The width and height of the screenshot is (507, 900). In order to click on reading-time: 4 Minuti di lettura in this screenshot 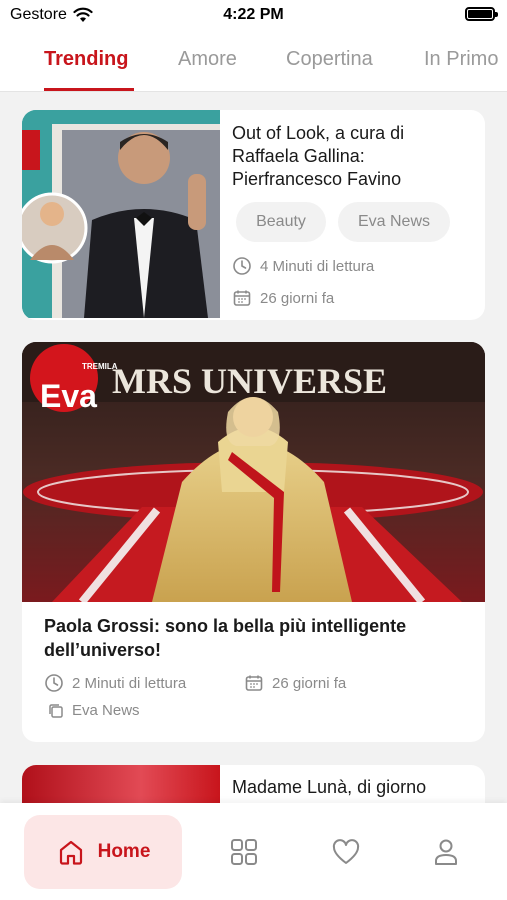, I will do `click(303, 266)`.